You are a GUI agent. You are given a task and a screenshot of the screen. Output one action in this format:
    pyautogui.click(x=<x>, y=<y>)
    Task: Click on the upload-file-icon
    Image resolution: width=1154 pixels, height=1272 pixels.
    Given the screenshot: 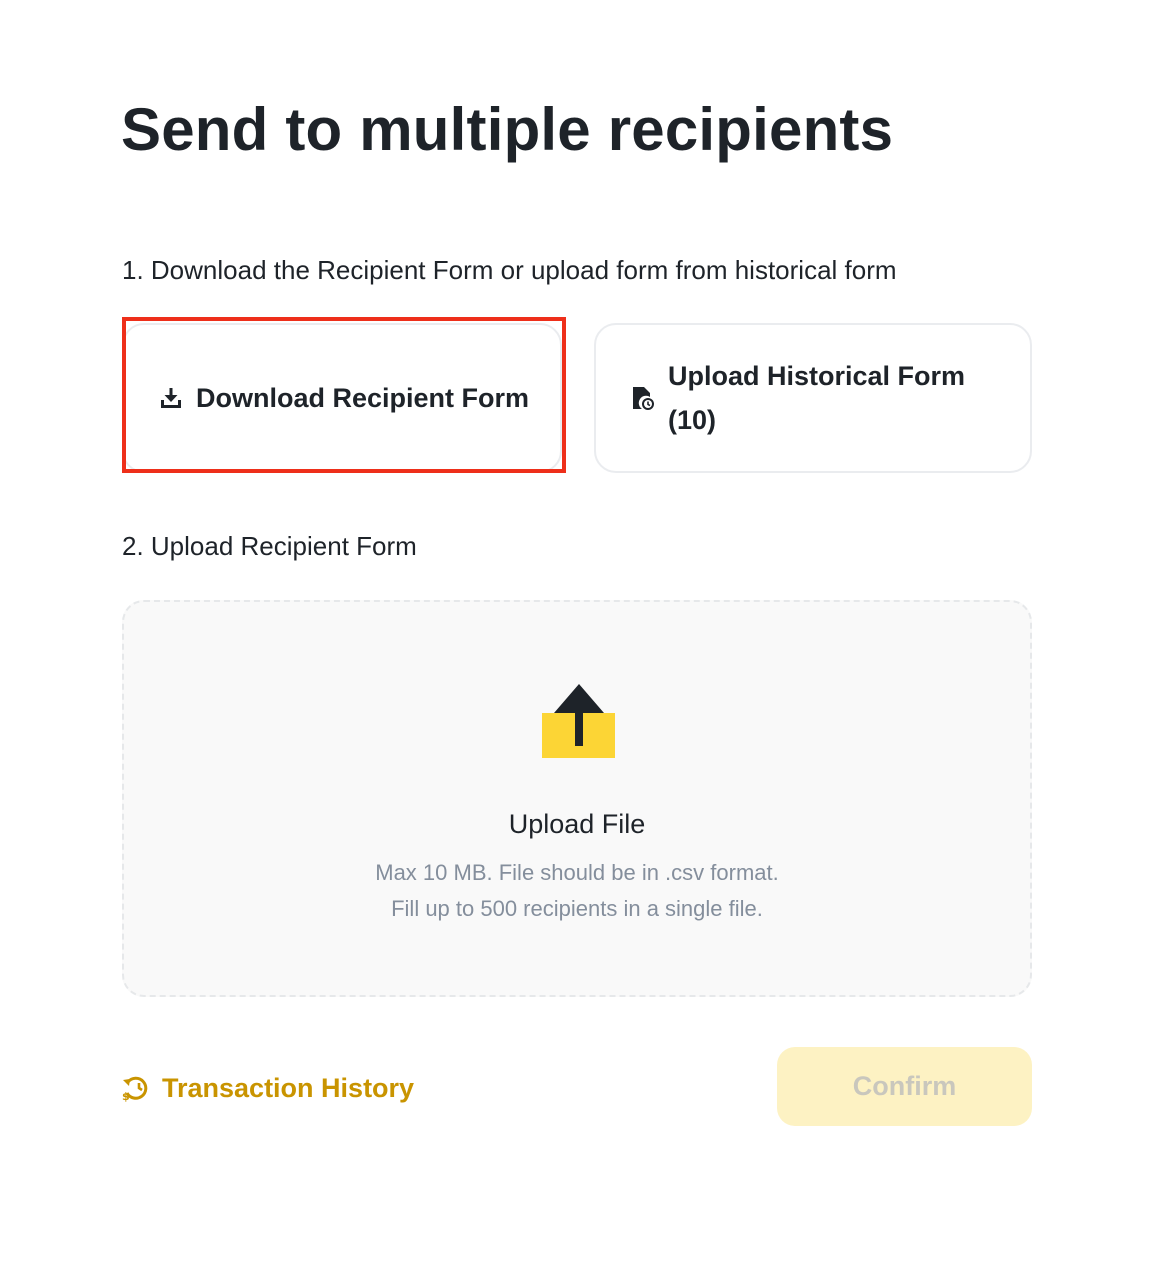 What is the action you would take?
    pyautogui.click(x=579, y=721)
    